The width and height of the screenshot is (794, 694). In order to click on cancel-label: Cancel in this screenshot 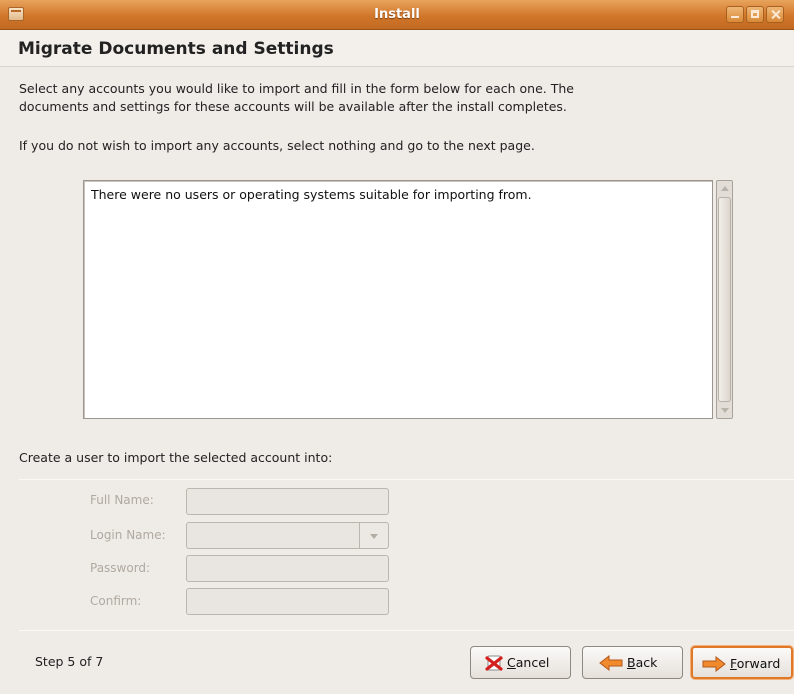, I will do `click(528, 662)`.